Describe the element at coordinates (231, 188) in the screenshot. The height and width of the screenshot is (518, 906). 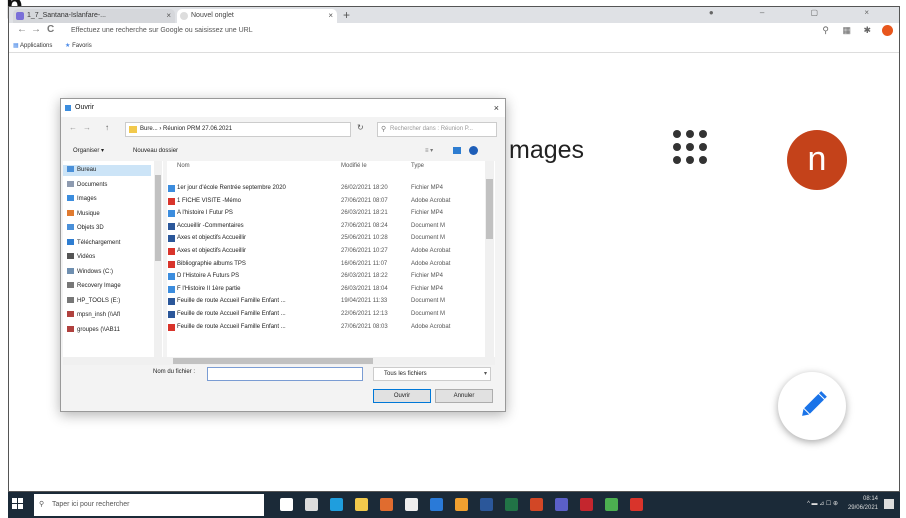
I see `file-name: 1er jour d'école Rentrée septembre 2020` at that location.